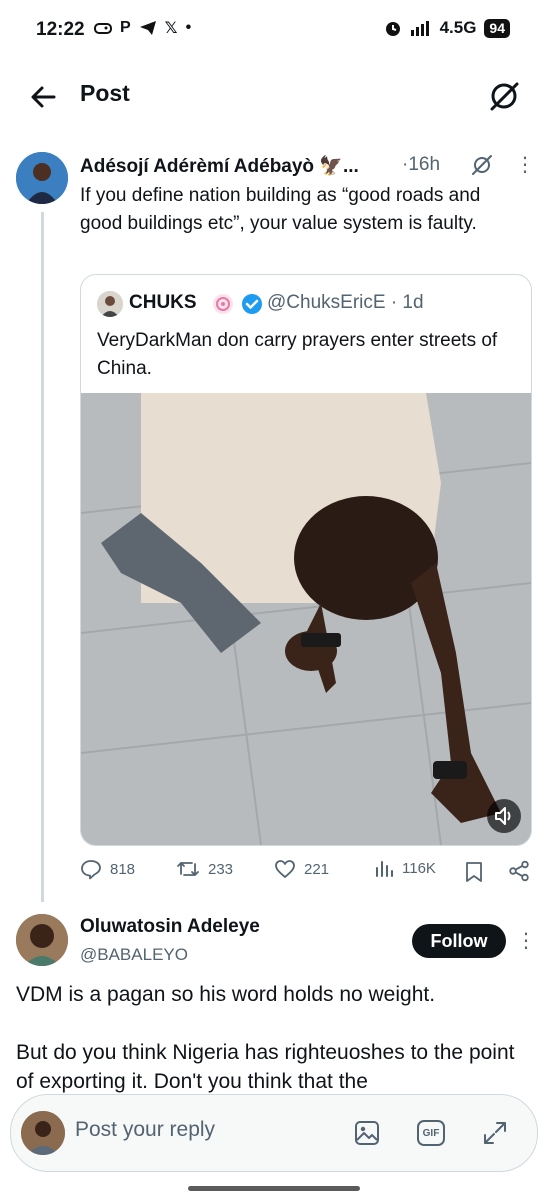 This screenshot has width=548, height=1200. I want to click on repost-count: 233, so click(221, 869).